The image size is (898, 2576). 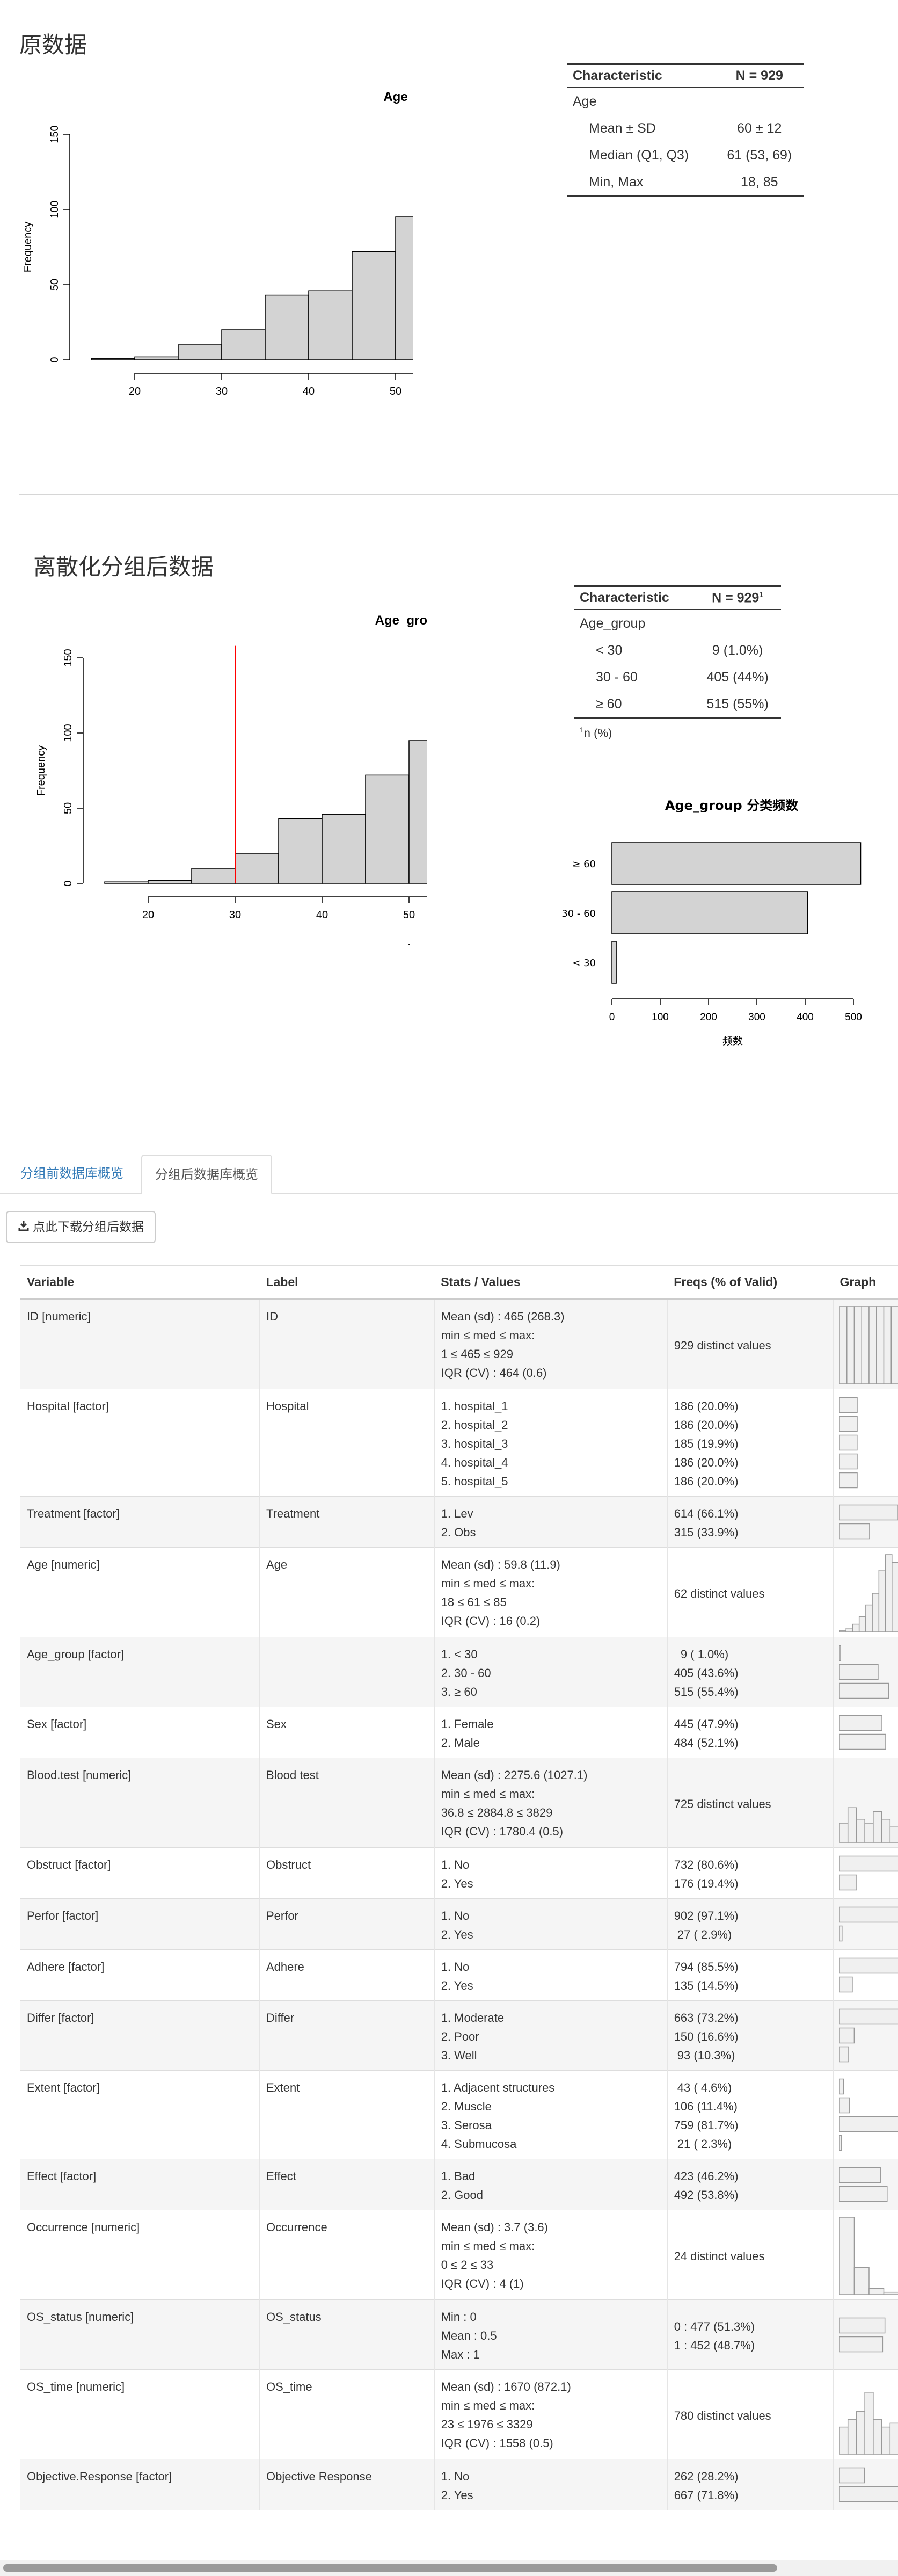 What do you see at coordinates (206, 1174) in the screenshot?
I see `tab-after-grouping: 分组后数据库概览` at bounding box center [206, 1174].